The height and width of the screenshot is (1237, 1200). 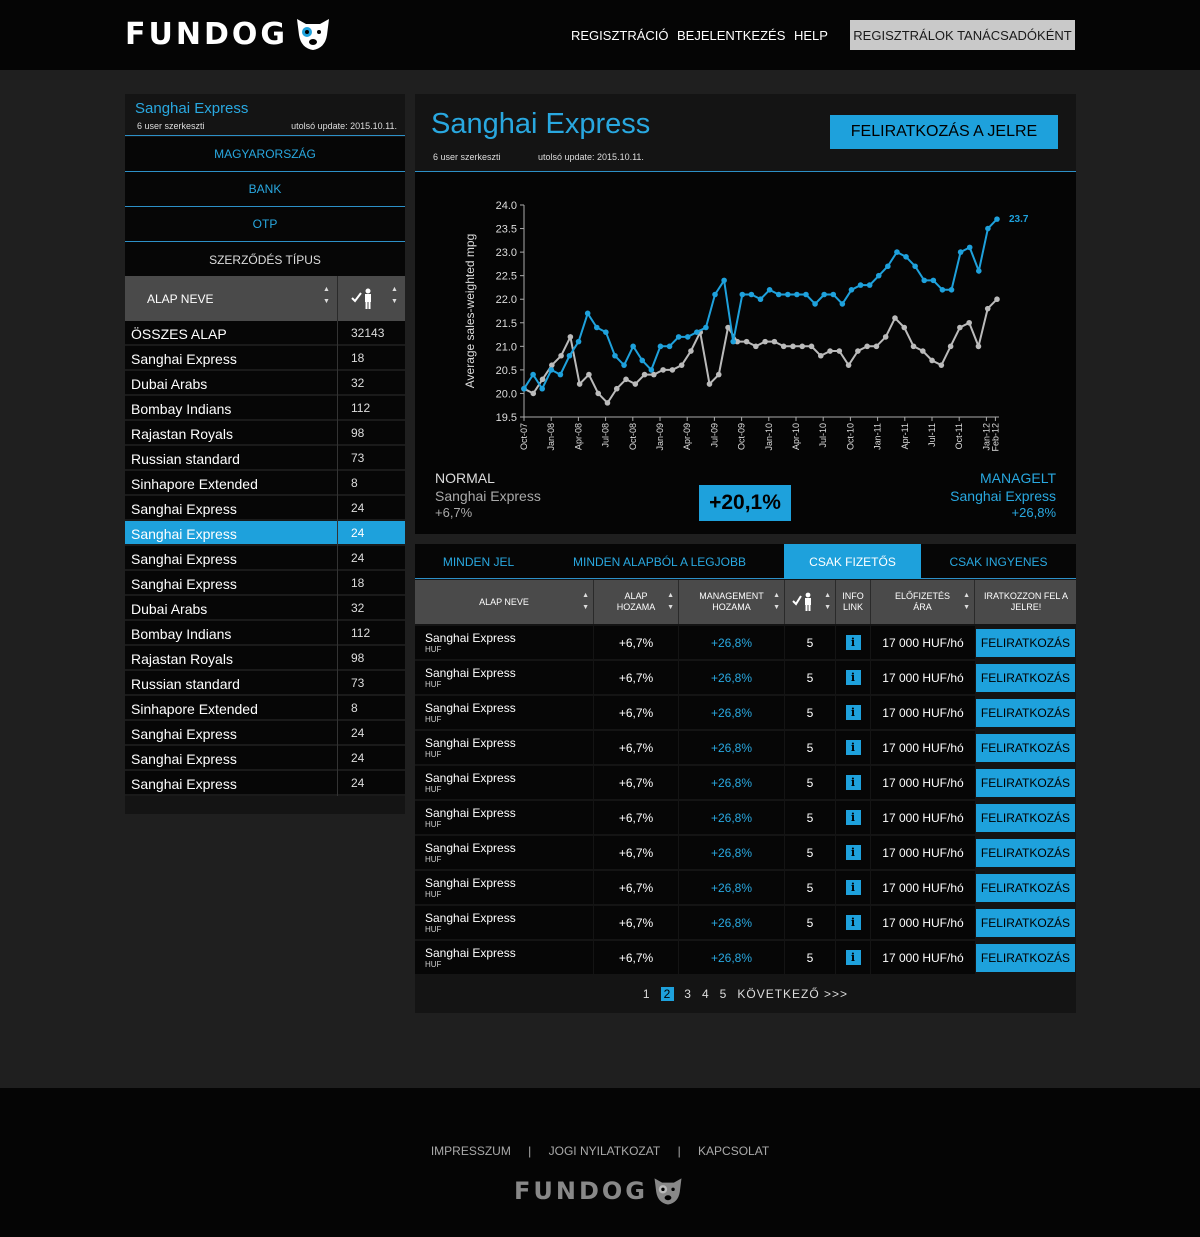 What do you see at coordinates (732, 602) in the screenshot?
I see `th-management-return: MANAGEMENT HOZAMA ▲ ▼` at bounding box center [732, 602].